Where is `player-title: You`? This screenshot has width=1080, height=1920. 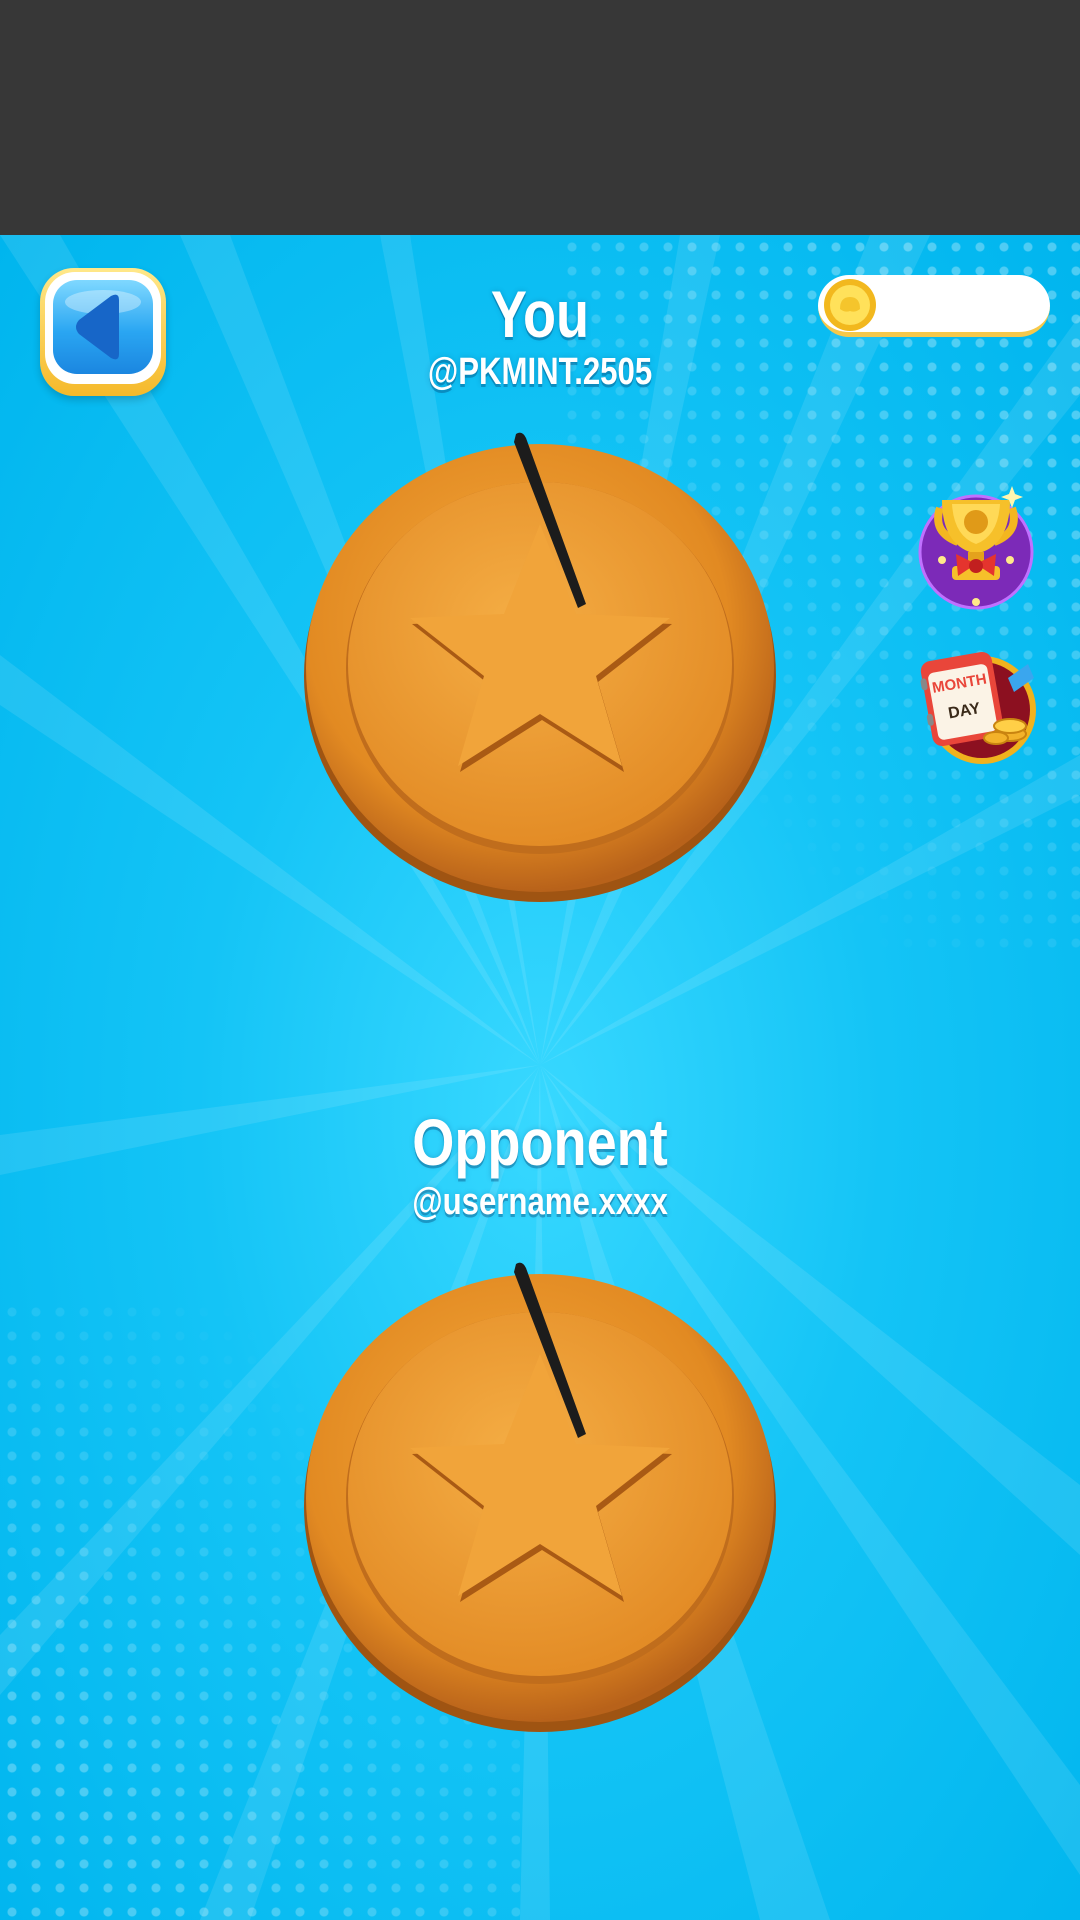
player-title: You is located at coordinates (540, 314).